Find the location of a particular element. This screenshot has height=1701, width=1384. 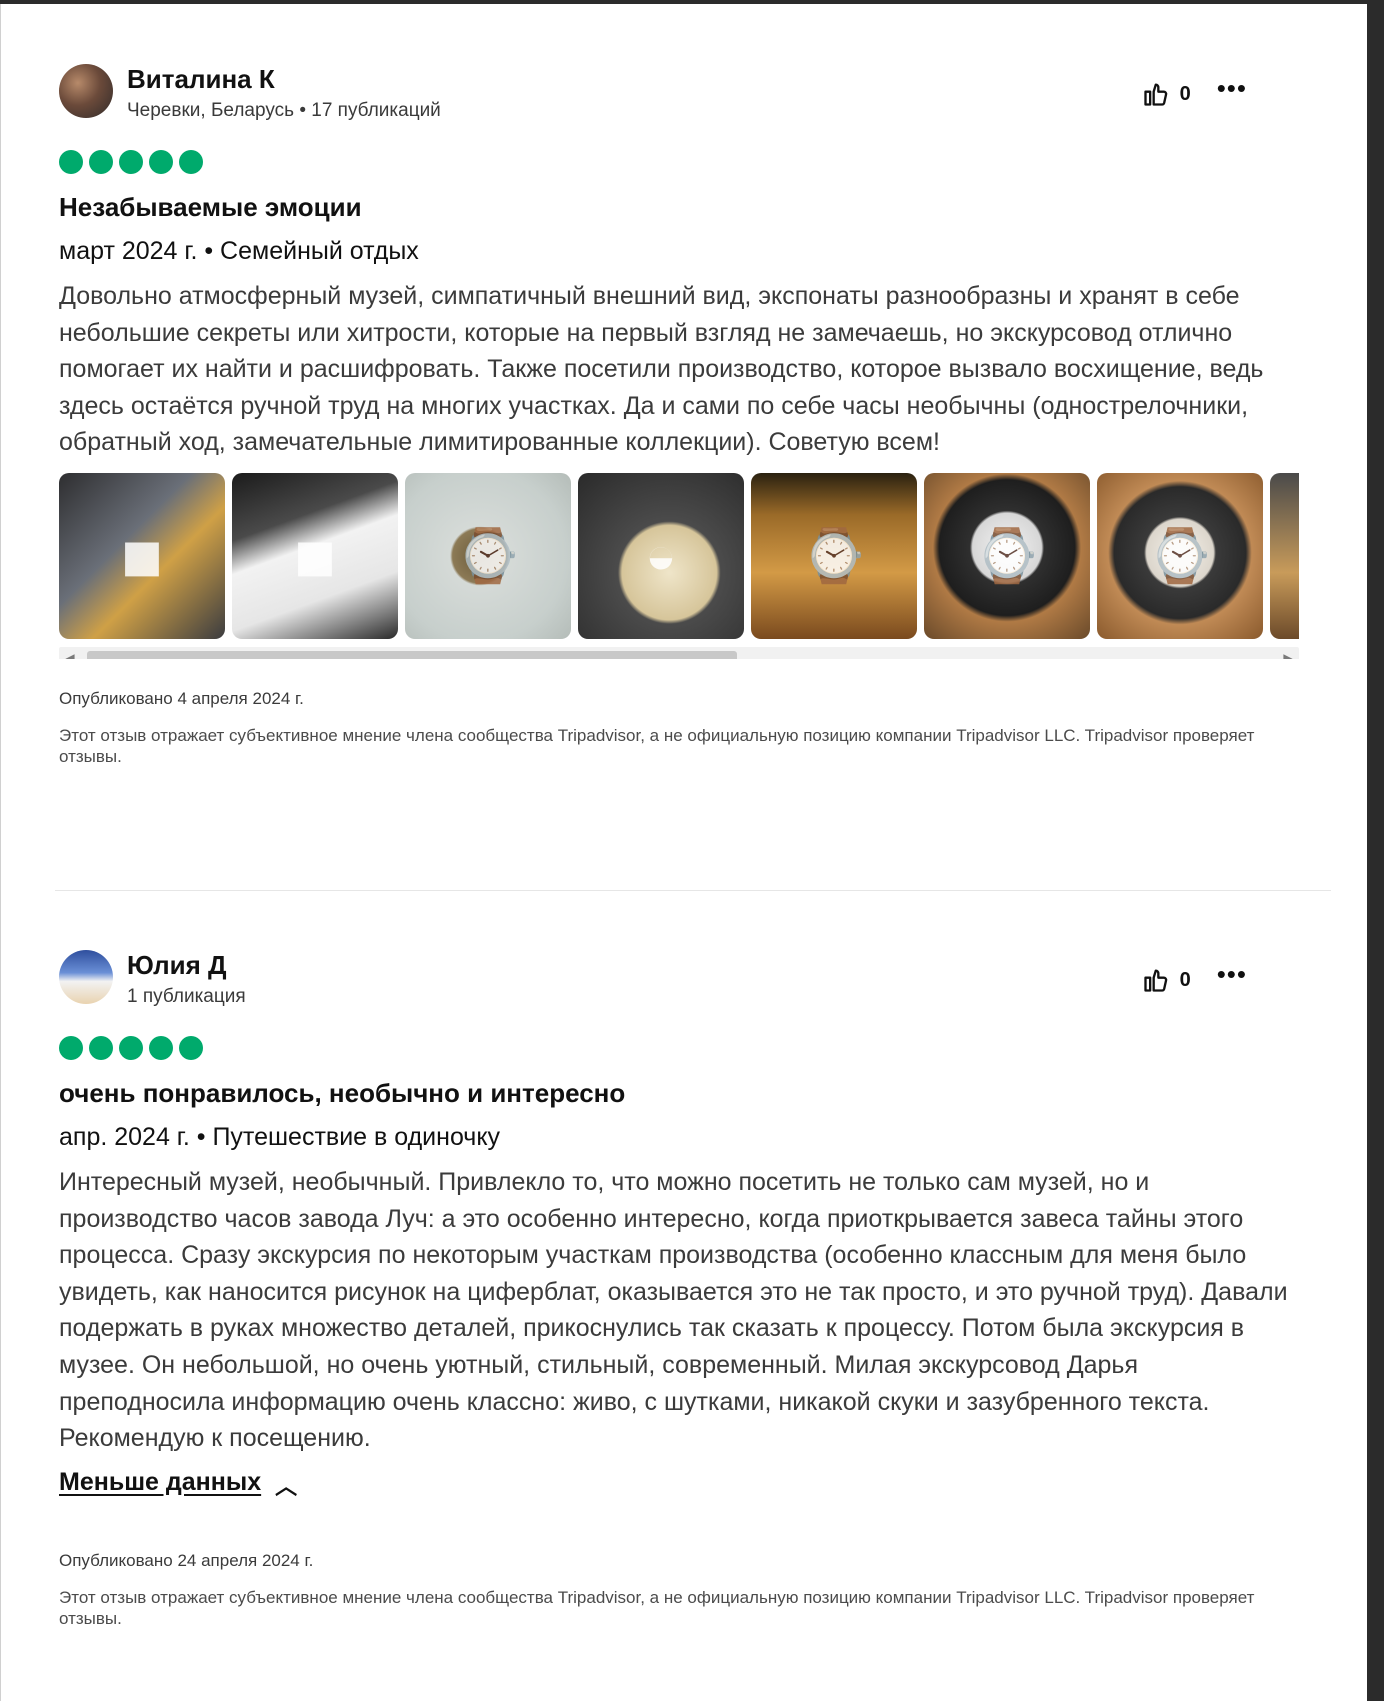

scroll-right-icon: ▶ is located at coordinates (1288, 653).